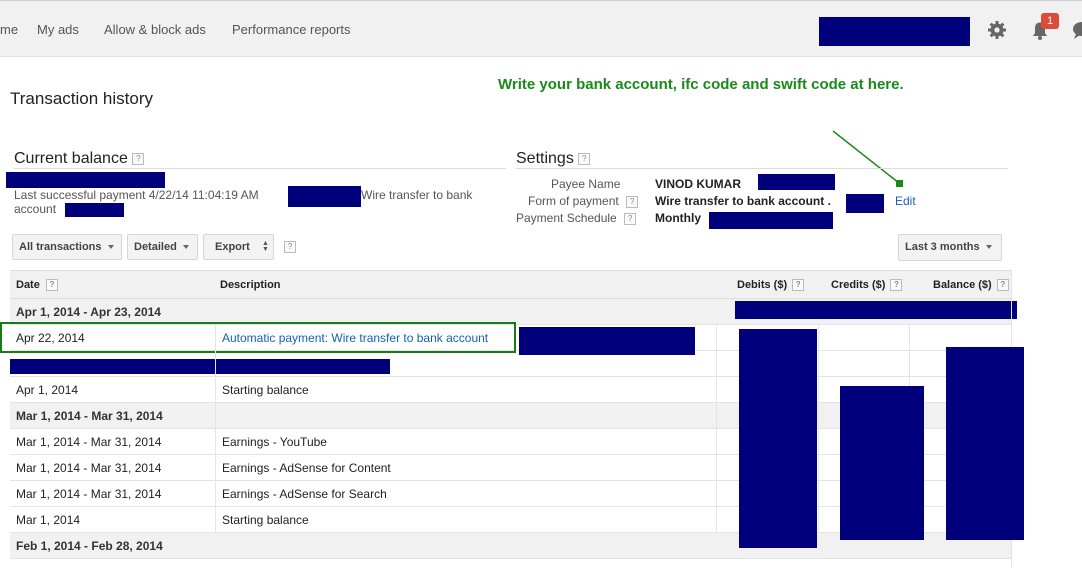  I want to click on form-of-payment-text: Form of payment, so click(573, 201).